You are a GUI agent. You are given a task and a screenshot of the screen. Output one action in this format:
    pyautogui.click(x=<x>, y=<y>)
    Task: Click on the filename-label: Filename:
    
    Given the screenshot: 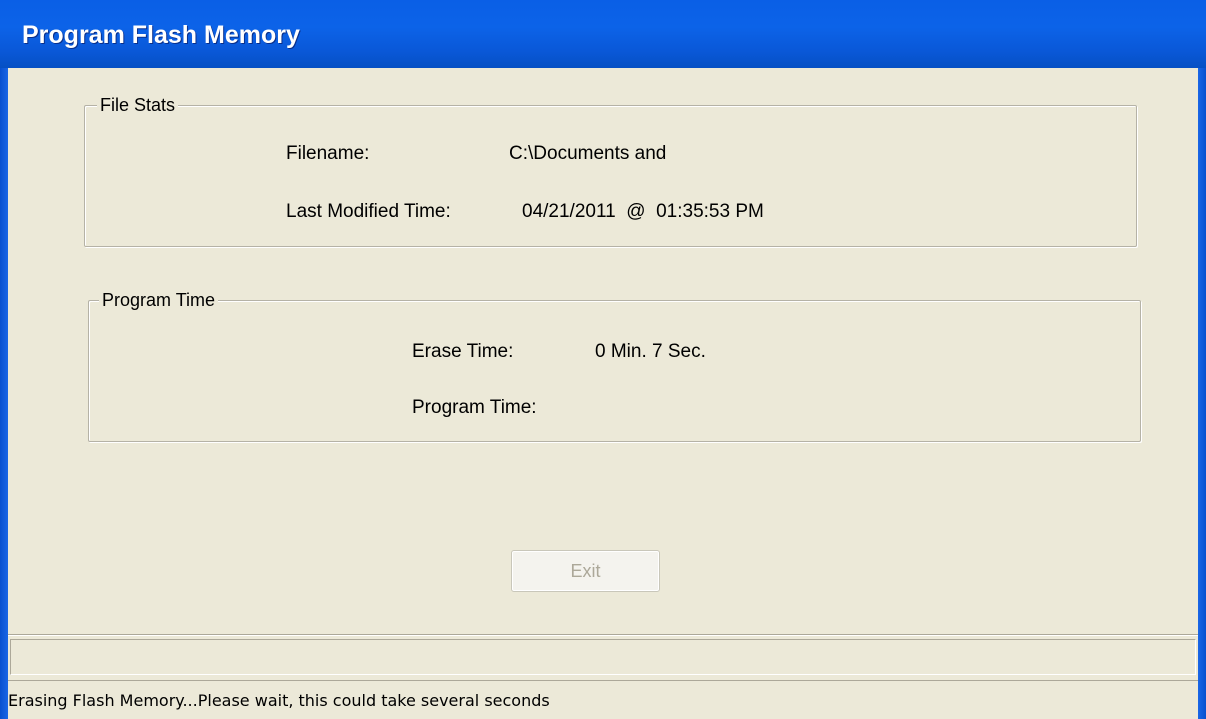 What is the action you would take?
    pyautogui.click(x=328, y=153)
    